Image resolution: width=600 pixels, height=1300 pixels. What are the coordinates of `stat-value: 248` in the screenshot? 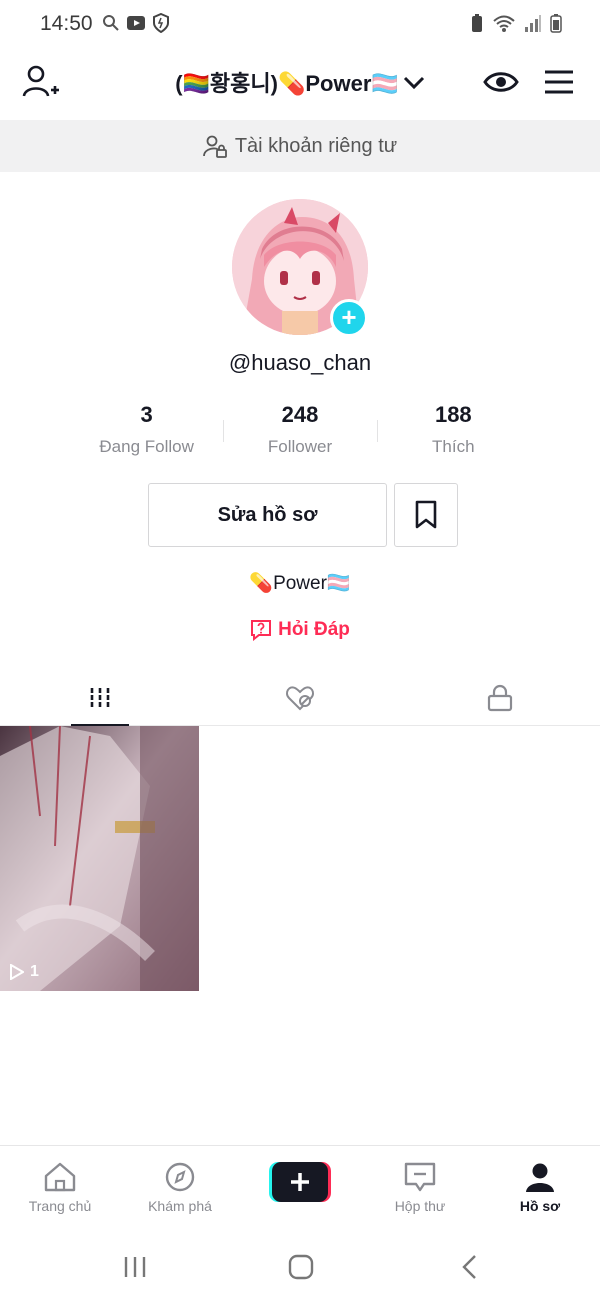 It's located at (300, 414).